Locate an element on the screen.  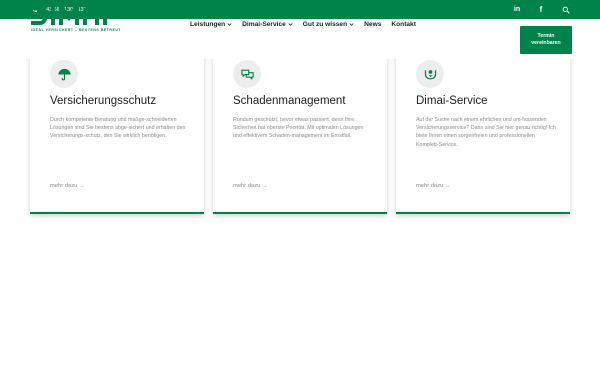
site-logo: IDEAL VERSICHERT – BESTENS BETREUT is located at coordinates (76, 22).